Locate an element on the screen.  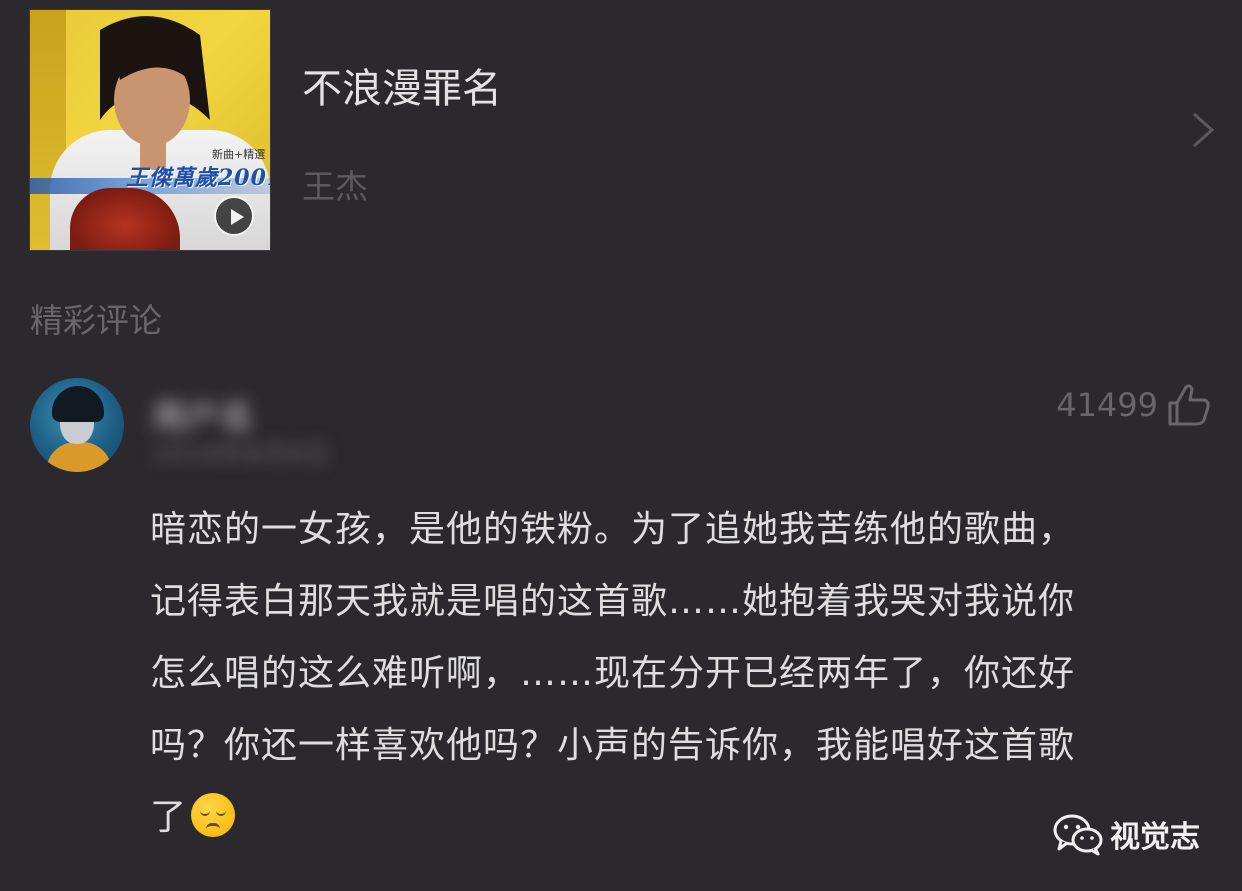
chevron-right-icon is located at coordinates (1202, 130).